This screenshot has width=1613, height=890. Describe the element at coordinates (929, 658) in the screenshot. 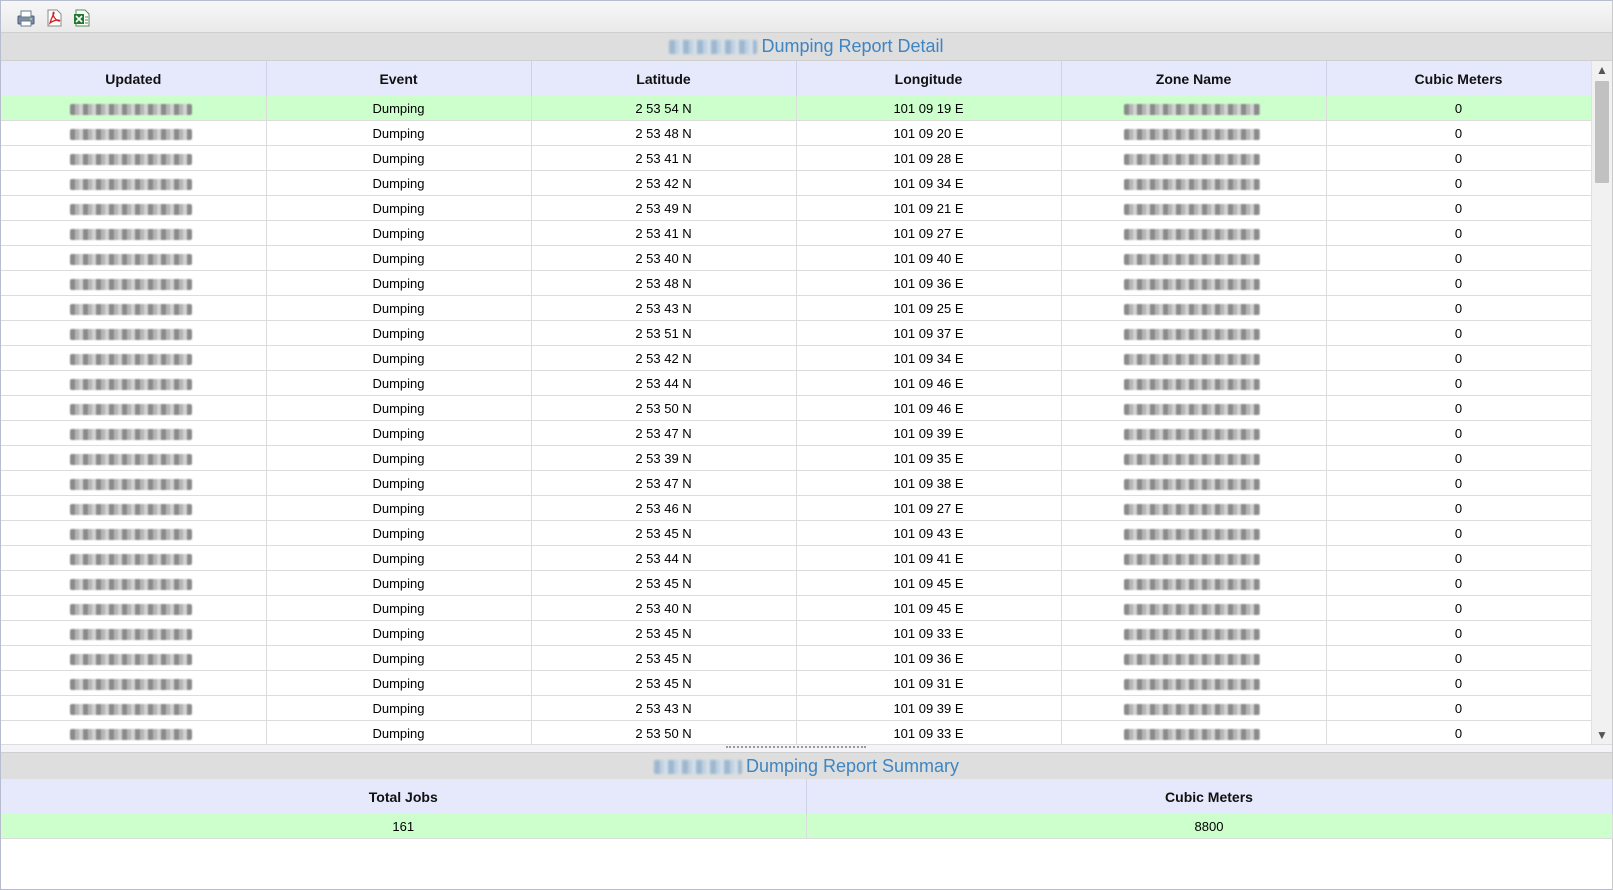

I see `longitude-cell: 101 09 36 E` at that location.